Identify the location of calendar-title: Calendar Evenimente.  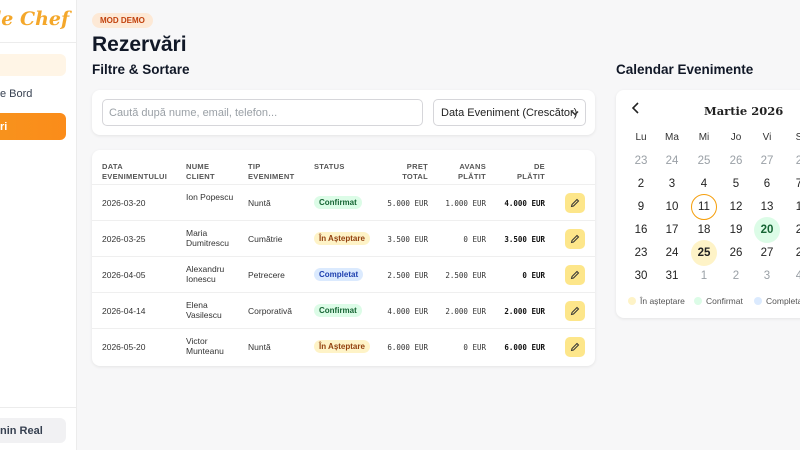
(685, 69).